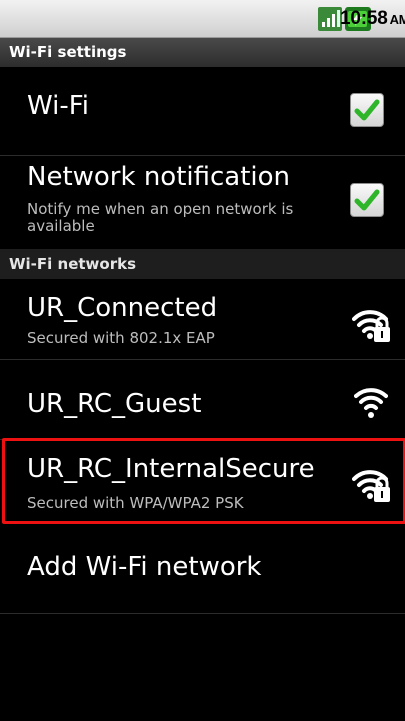  Describe the element at coordinates (58, 106) in the screenshot. I see `wifi-toggle-label: Wi-Fi` at that location.